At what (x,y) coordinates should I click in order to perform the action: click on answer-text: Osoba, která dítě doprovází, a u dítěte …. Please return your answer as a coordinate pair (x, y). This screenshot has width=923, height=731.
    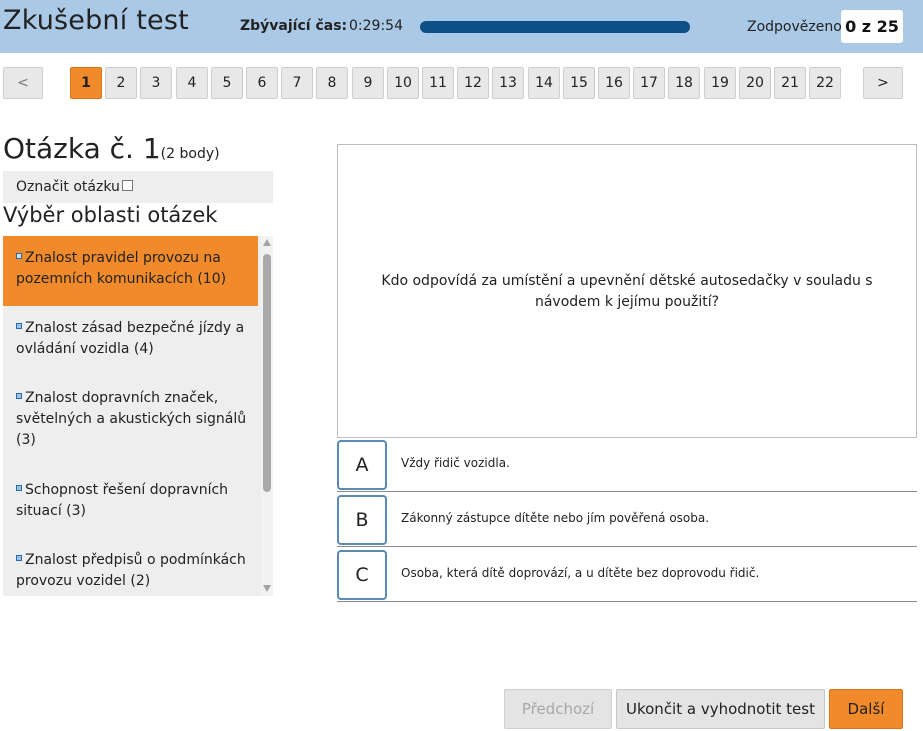
    Looking at the image, I should click on (580, 573).